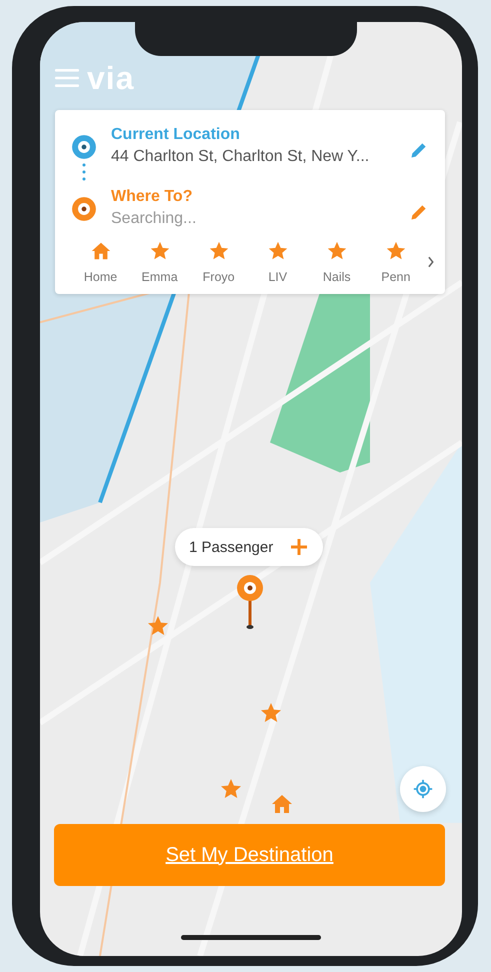  Describe the element at coordinates (84, 209) in the screenshot. I see `destination-marker-icon` at that location.